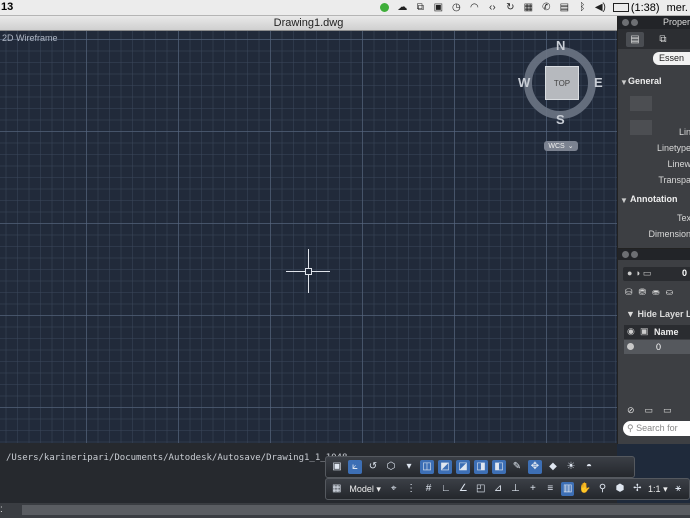 This screenshot has width=690, height=518. Describe the element at coordinates (649, 292) in the screenshot. I see `layer-tools: ⛁ ⛃ ⛂ ⛀` at that location.